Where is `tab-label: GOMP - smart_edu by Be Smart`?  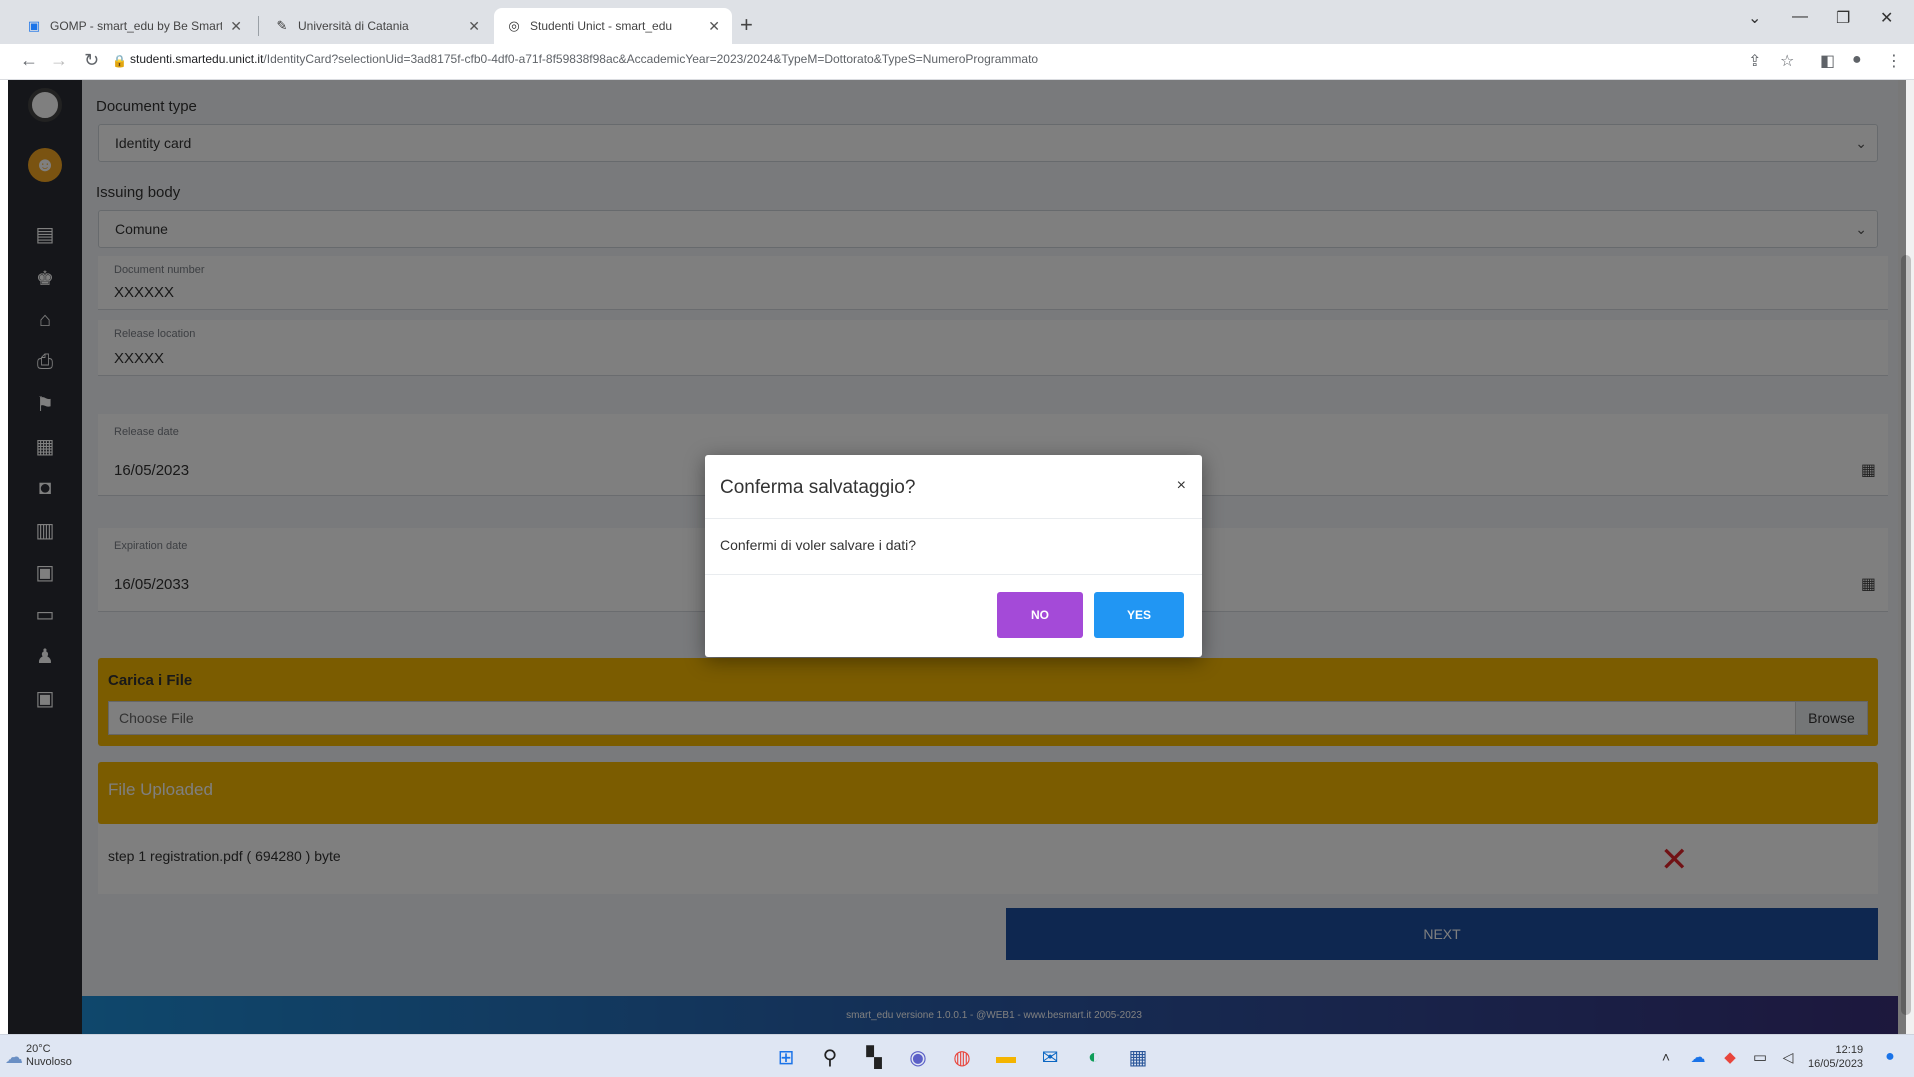 tab-label: GOMP - smart_edu by Be Smart is located at coordinates (136, 26).